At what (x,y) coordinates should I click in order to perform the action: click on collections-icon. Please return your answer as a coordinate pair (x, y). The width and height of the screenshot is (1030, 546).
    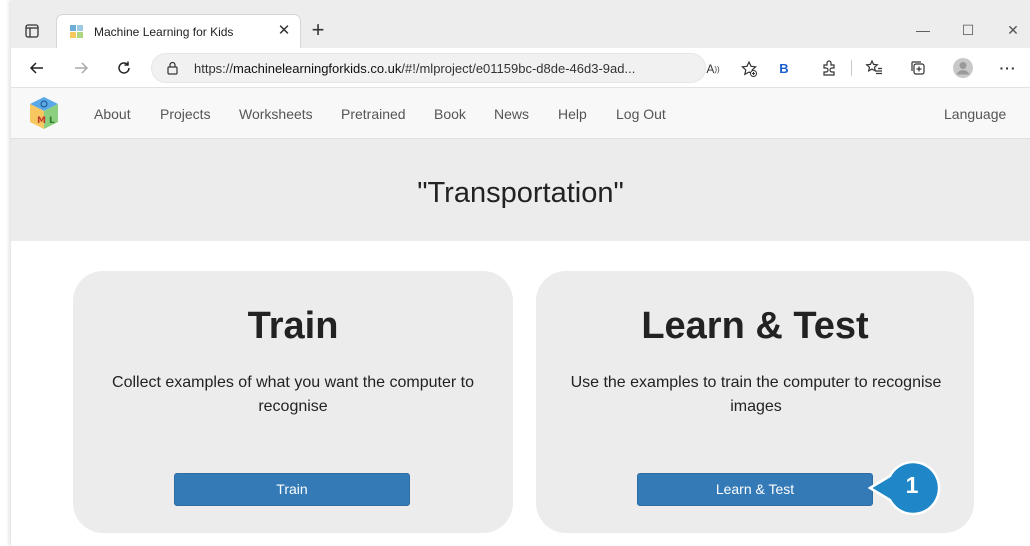
    Looking at the image, I should click on (918, 68).